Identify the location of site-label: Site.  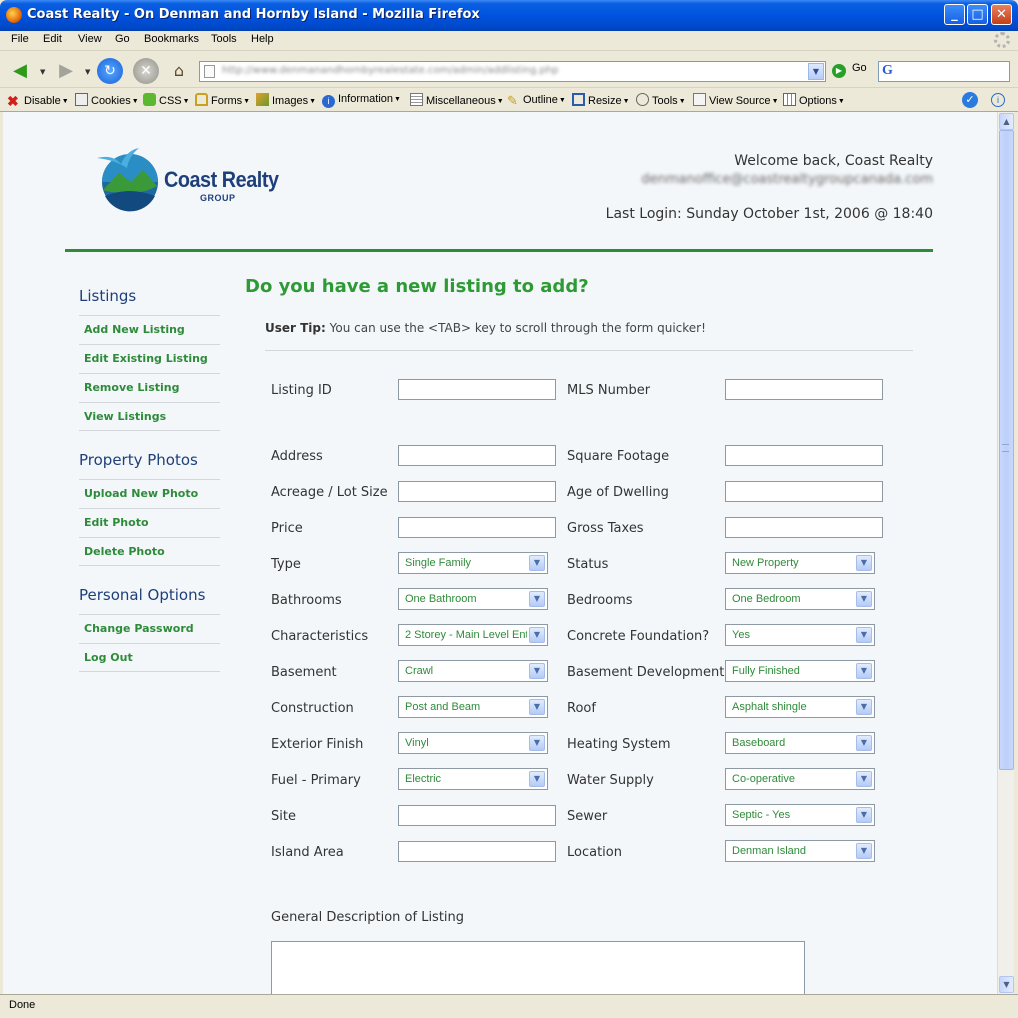
(283, 816).